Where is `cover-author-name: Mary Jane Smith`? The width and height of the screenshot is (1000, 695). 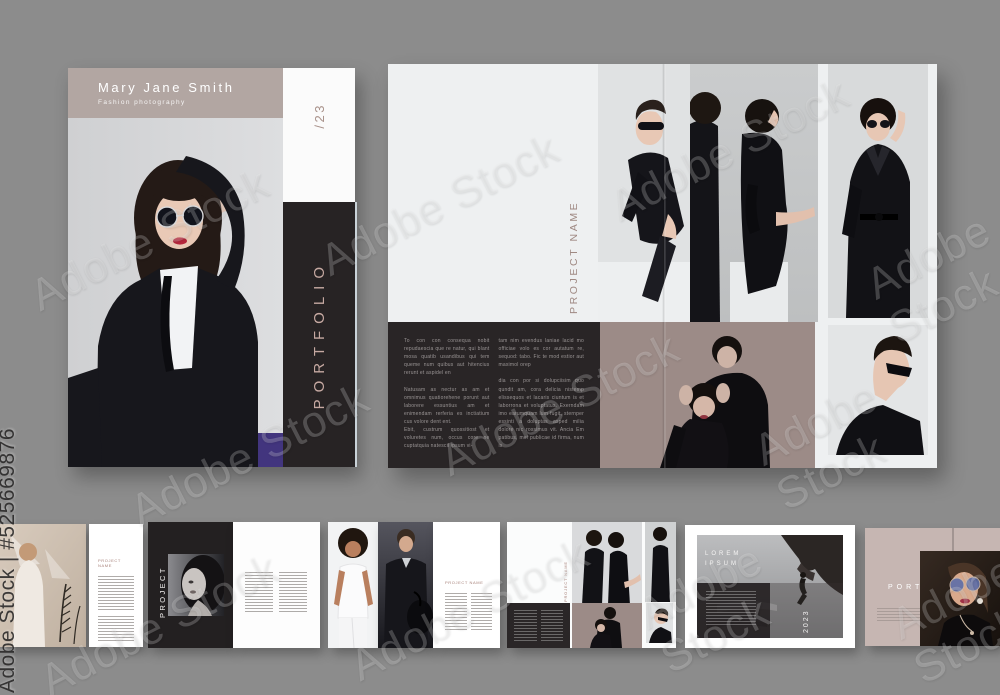
cover-author-name: Mary Jane Smith is located at coordinates (166, 87).